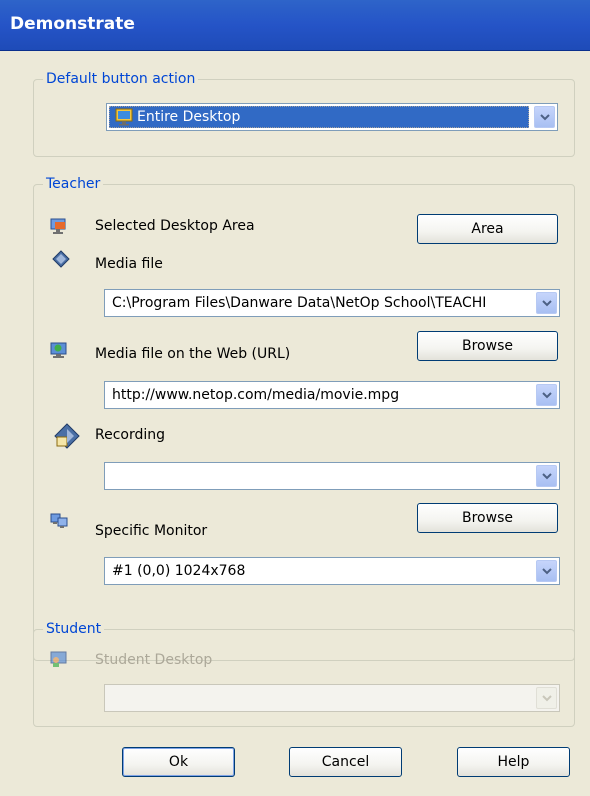 This screenshot has height=796, width=590. What do you see at coordinates (151, 531) in the screenshot?
I see `monitor-label: Specific Monitor` at bounding box center [151, 531].